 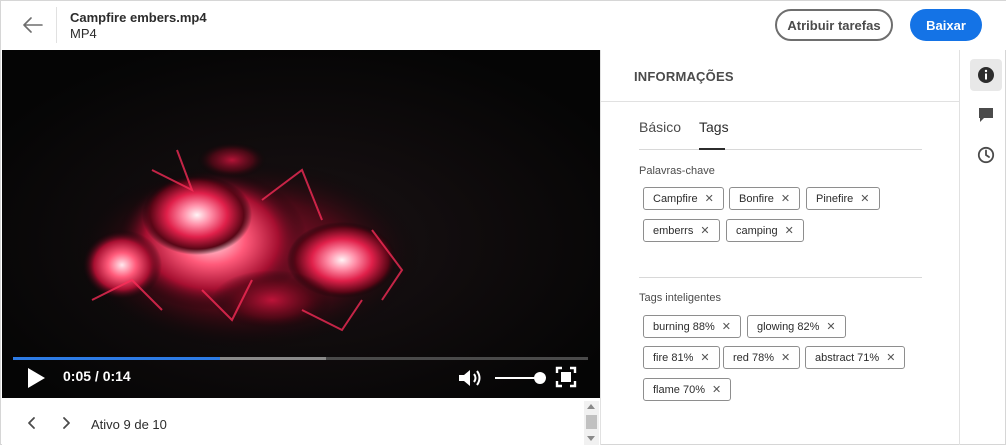 I want to click on rail-info-button, so click(x=986, y=75).